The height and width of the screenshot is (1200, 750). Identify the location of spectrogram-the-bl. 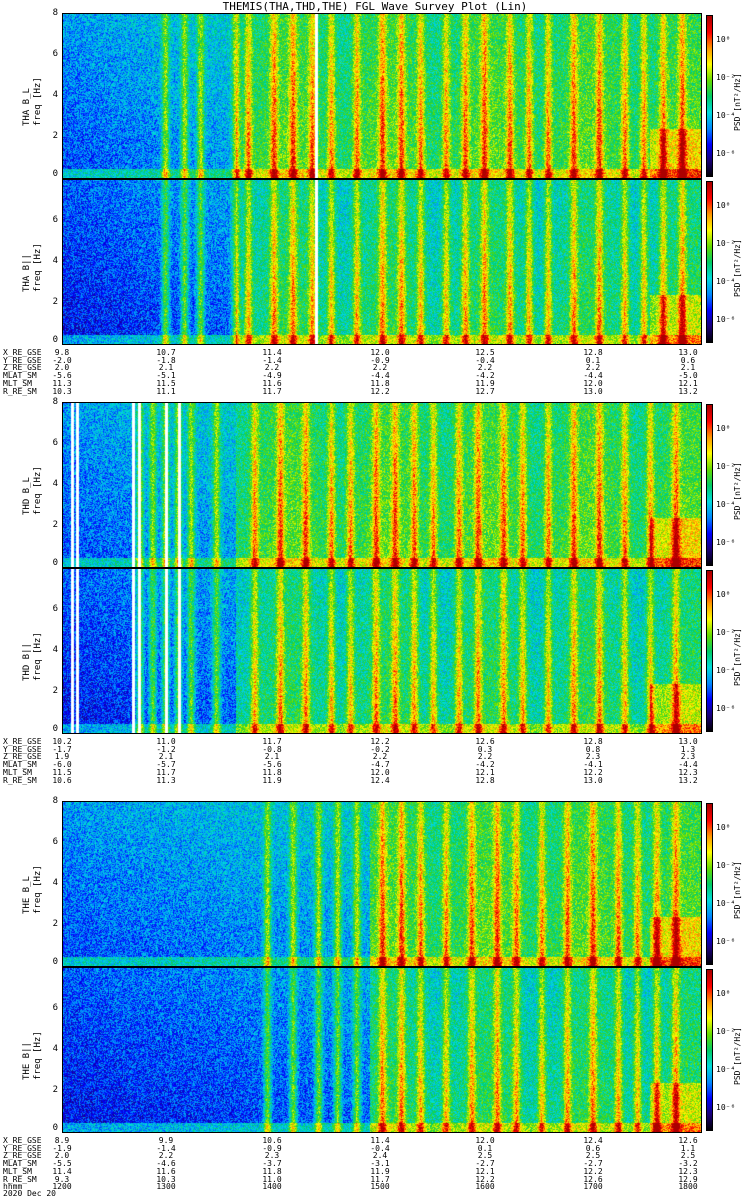
(382, 884).